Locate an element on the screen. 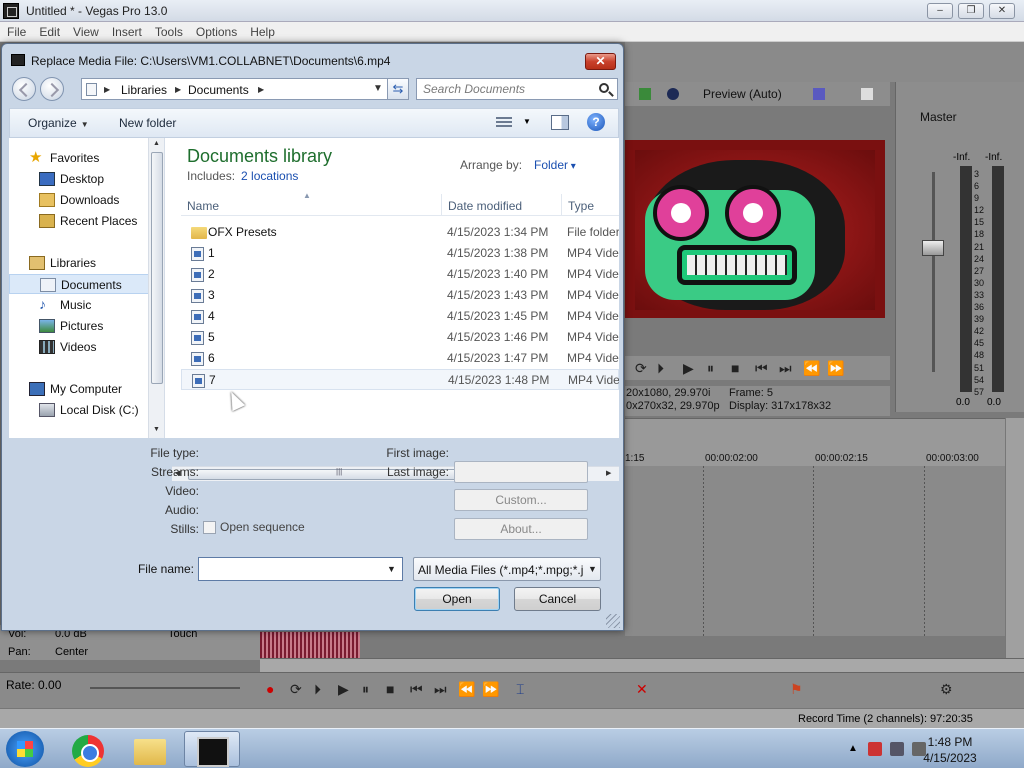  next-frame-icon: ⏭ is located at coordinates (785, 368).